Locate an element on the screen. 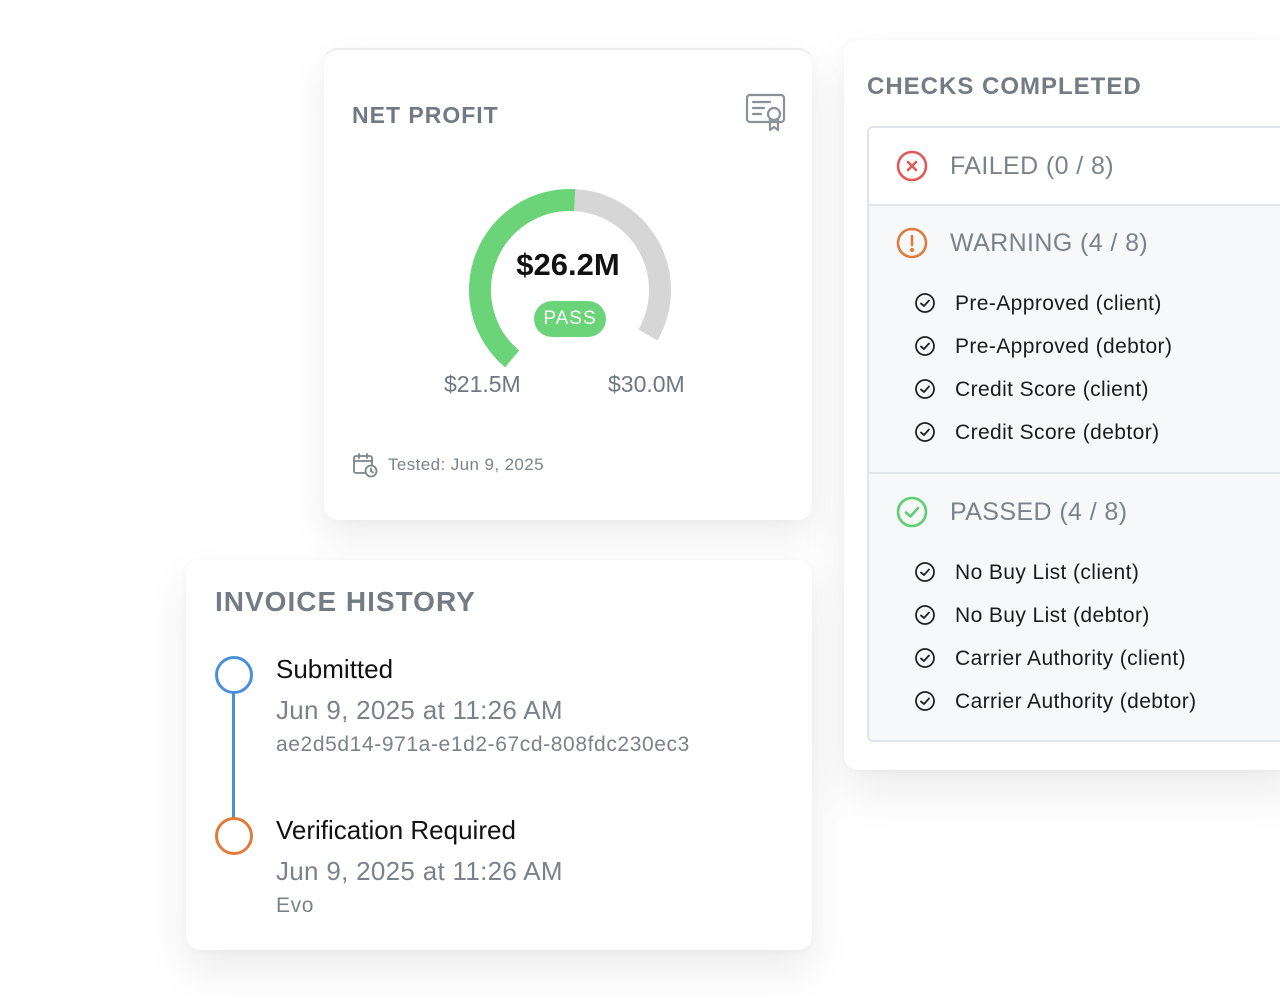 The height and width of the screenshot is (1000, 1280). check-item: No Buy List (client) is located at coordinates (1047, 572).